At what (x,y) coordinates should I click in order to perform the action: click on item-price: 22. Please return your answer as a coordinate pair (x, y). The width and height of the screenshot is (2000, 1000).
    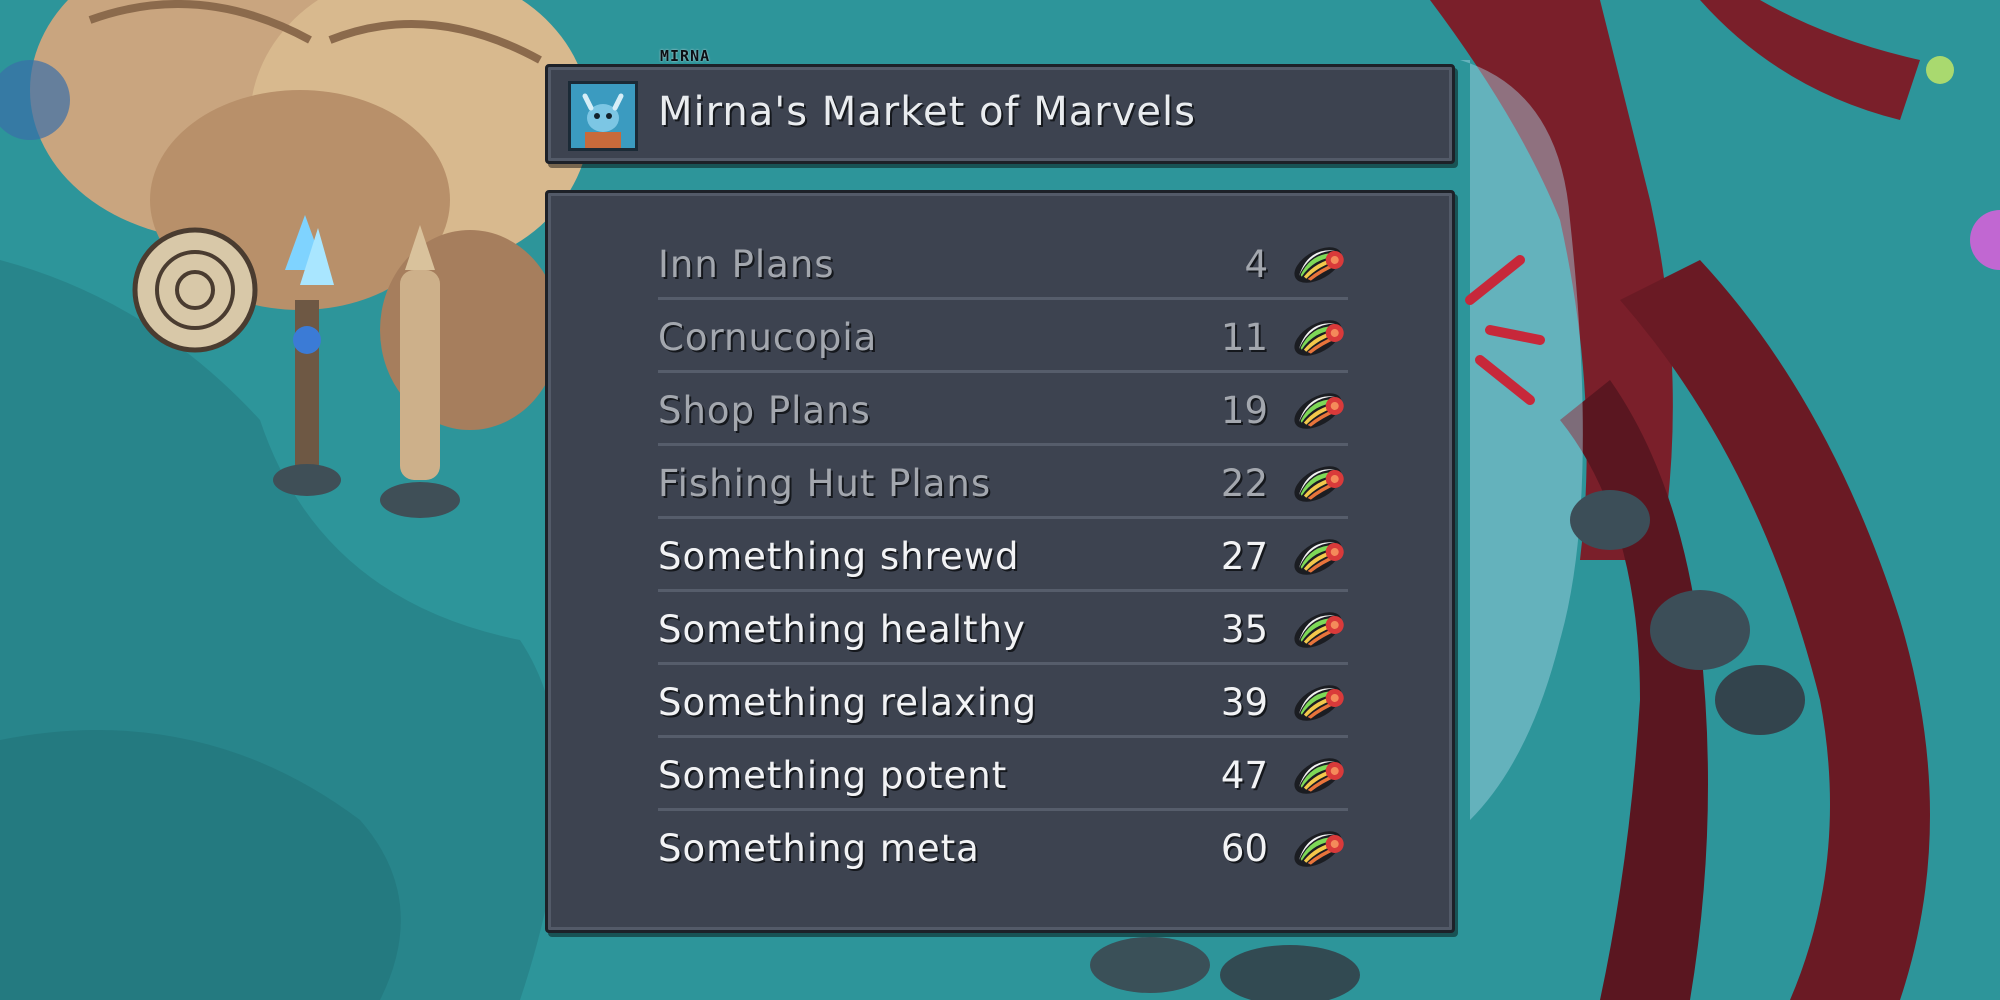
    Looking at the image, I should click on (1244, 483).